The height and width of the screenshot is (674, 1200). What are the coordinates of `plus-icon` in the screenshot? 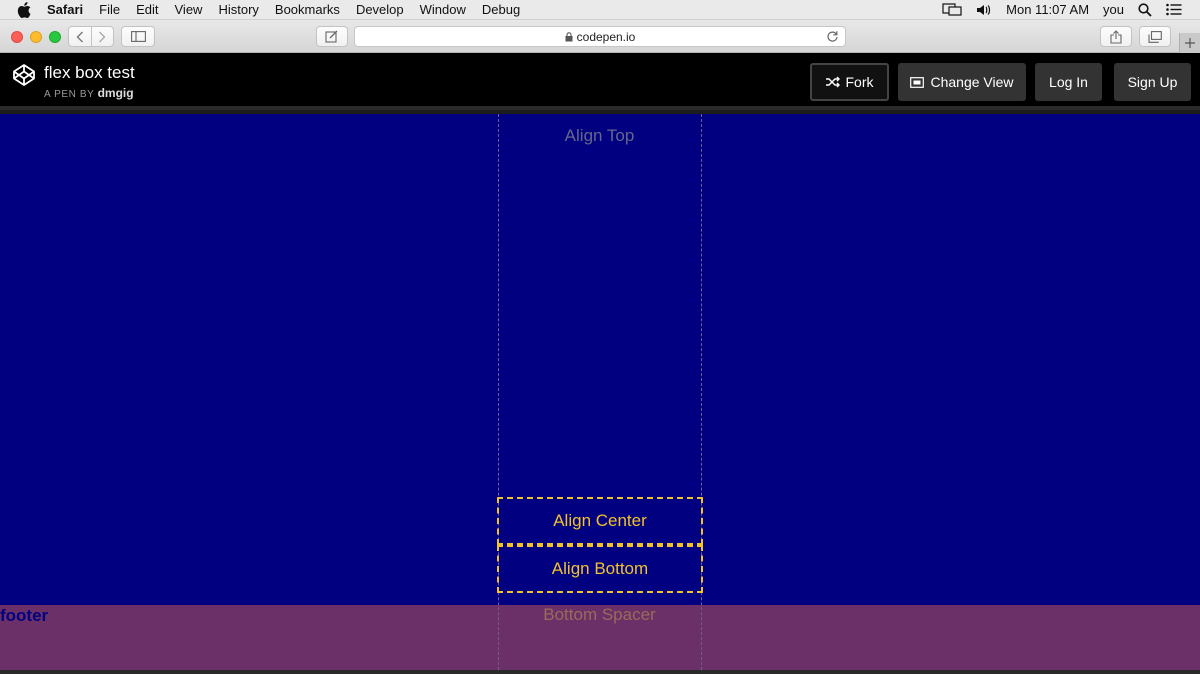 It's located at (1190, 43).